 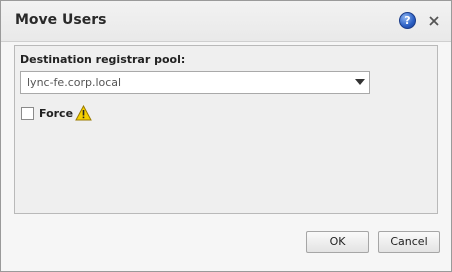 I want to click on warning-icon, so click(x=83, y=113).